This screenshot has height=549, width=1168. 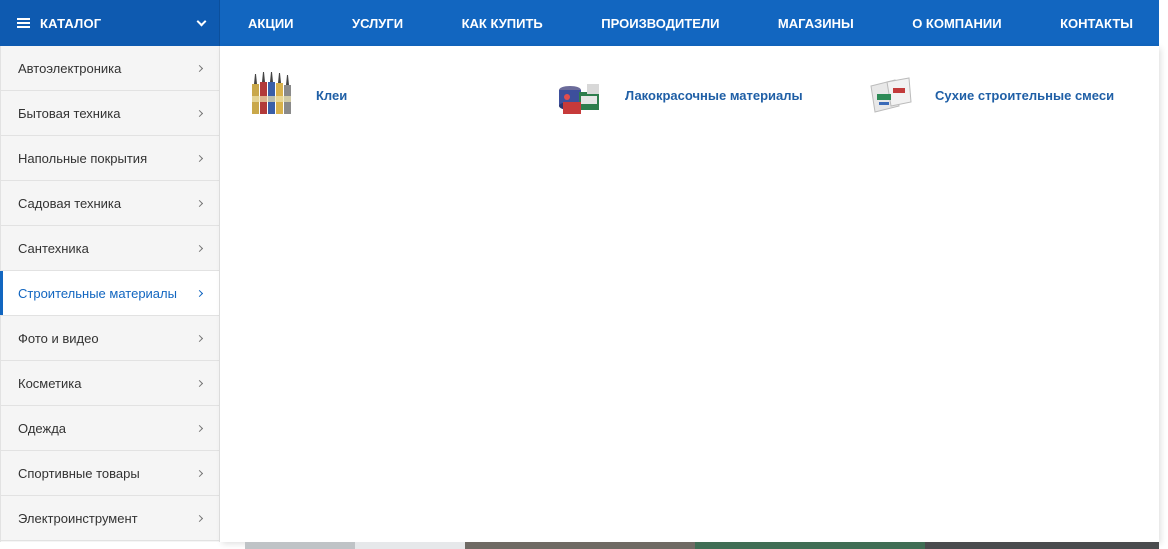 What do you see at coordinates (110, 248) in the screenshot?
I see `sidebar-item-plumbing: Сантехника` at bounding box center [110, 248].